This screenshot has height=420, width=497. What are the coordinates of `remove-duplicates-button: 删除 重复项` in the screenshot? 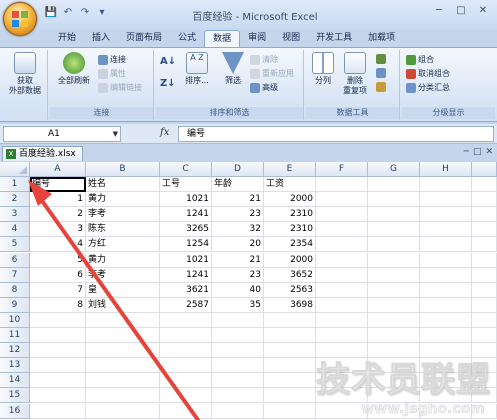 It's located at (355, 74).